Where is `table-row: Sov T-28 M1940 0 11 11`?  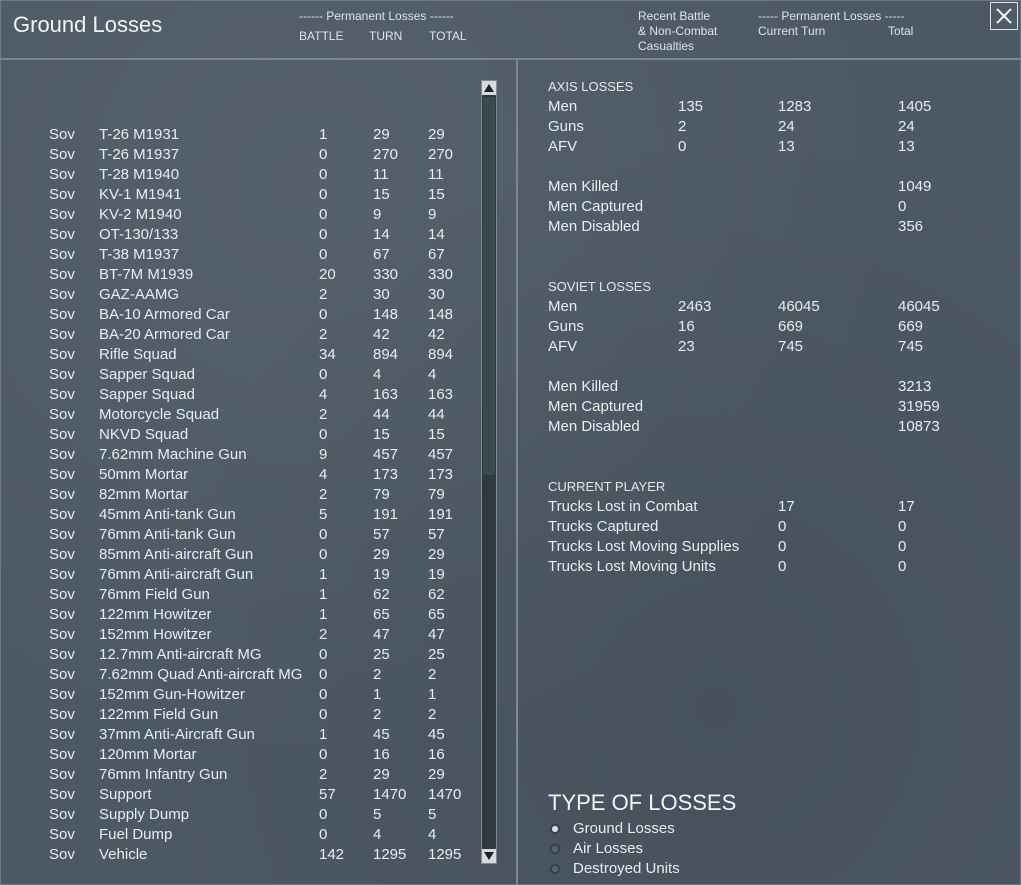 table-row: Sov T-28 M1940 0 11 11 is located at coordinates (240, 176).